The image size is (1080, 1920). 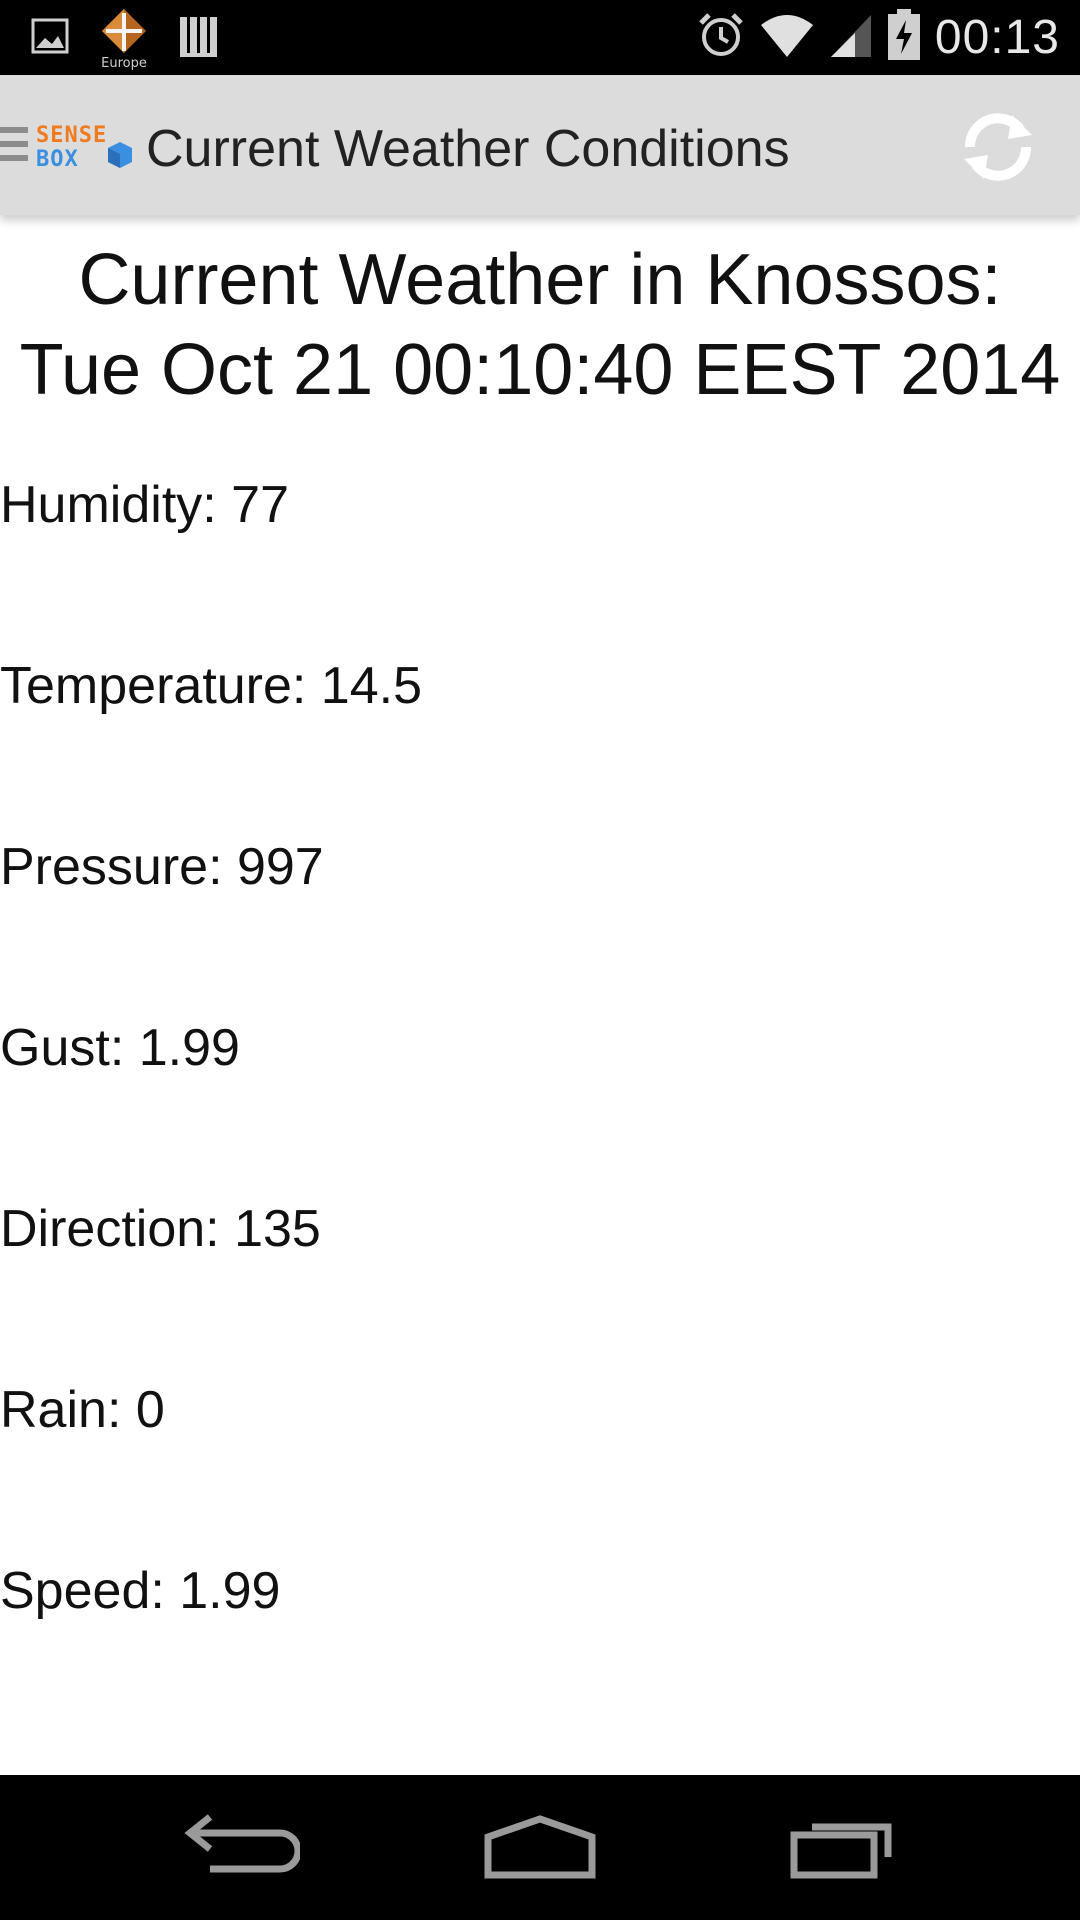 I want to click on logo-box-text: BOX, so click(x=57, y=158).